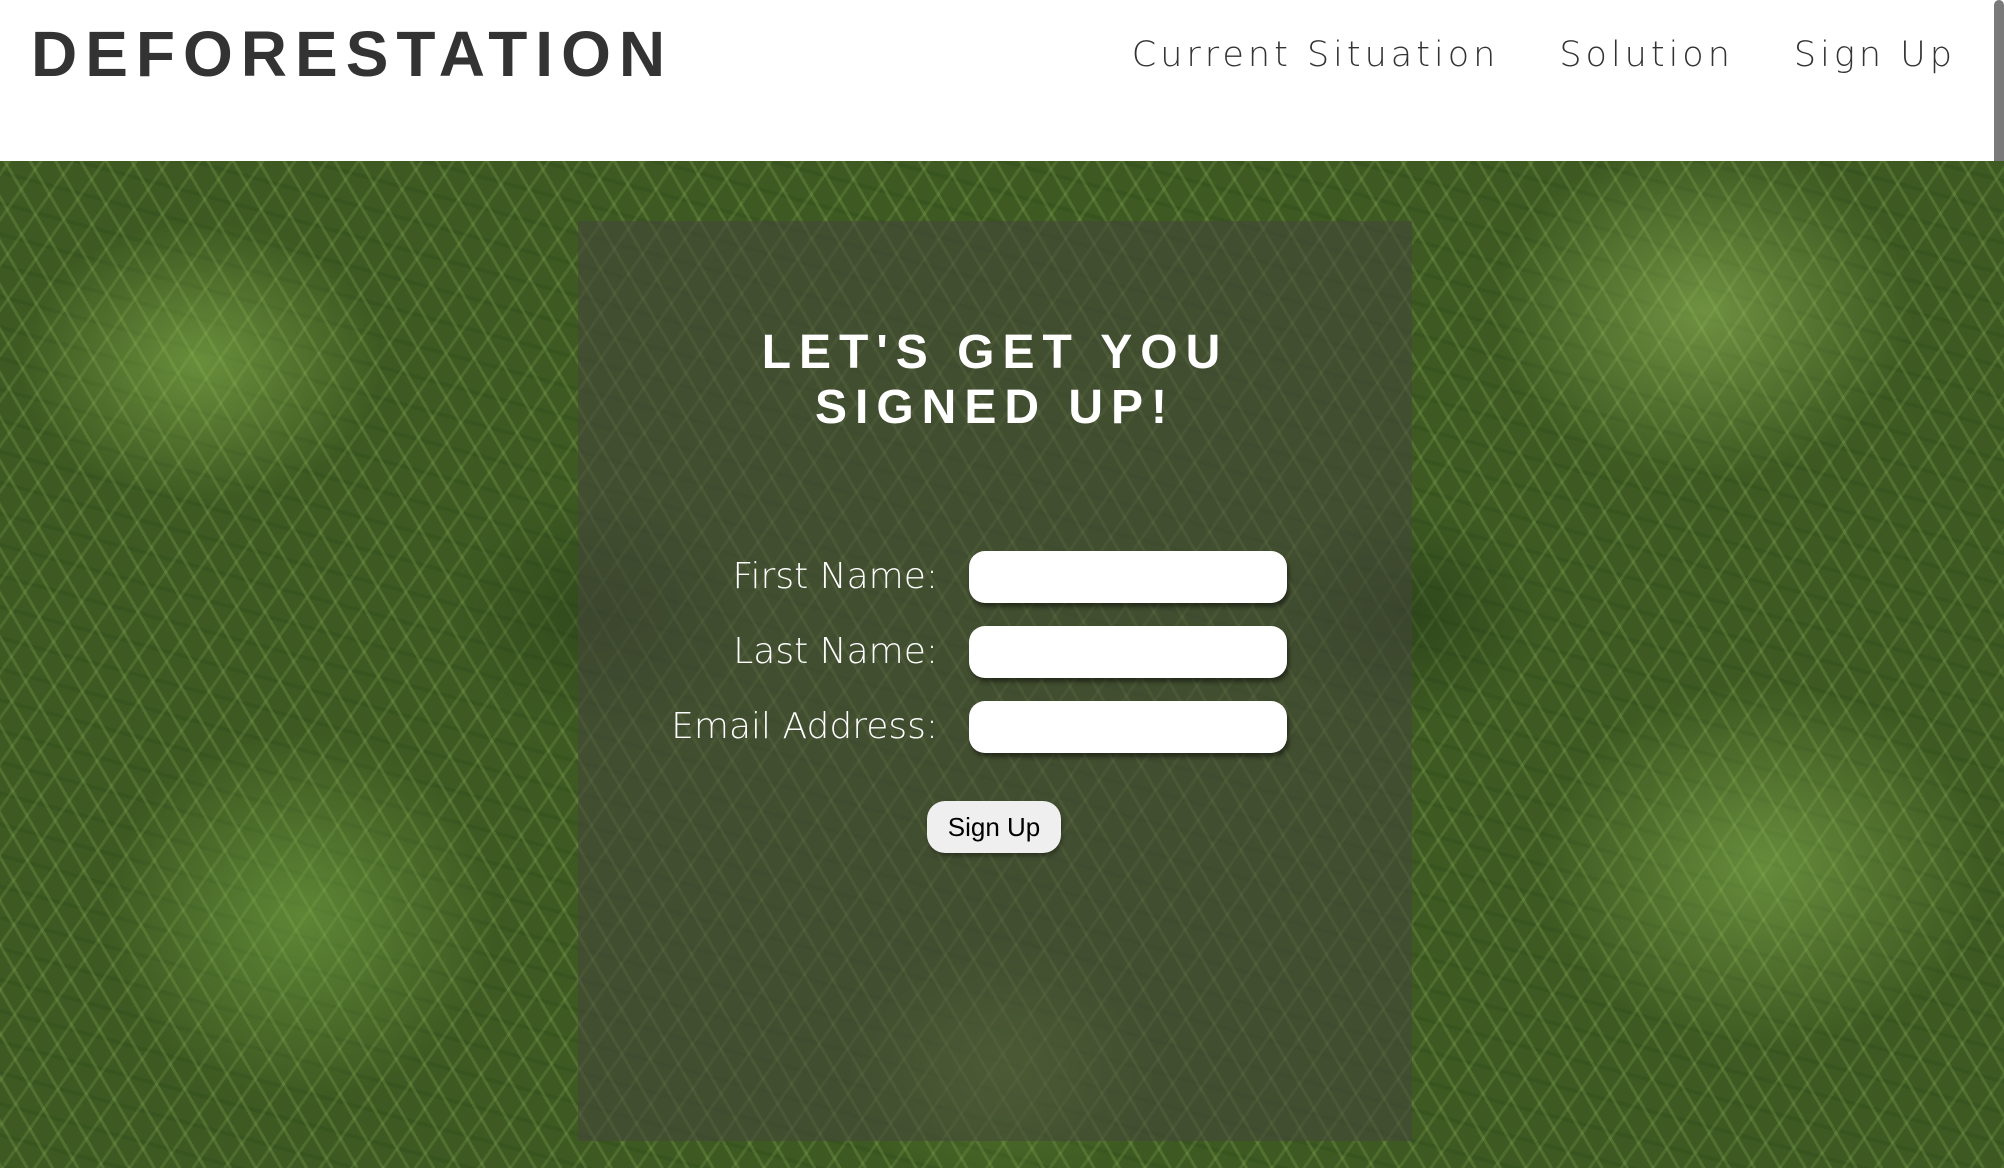 The image size is (2004, 1168). I want to click on email-row: Email Address:, so click(995, 727).